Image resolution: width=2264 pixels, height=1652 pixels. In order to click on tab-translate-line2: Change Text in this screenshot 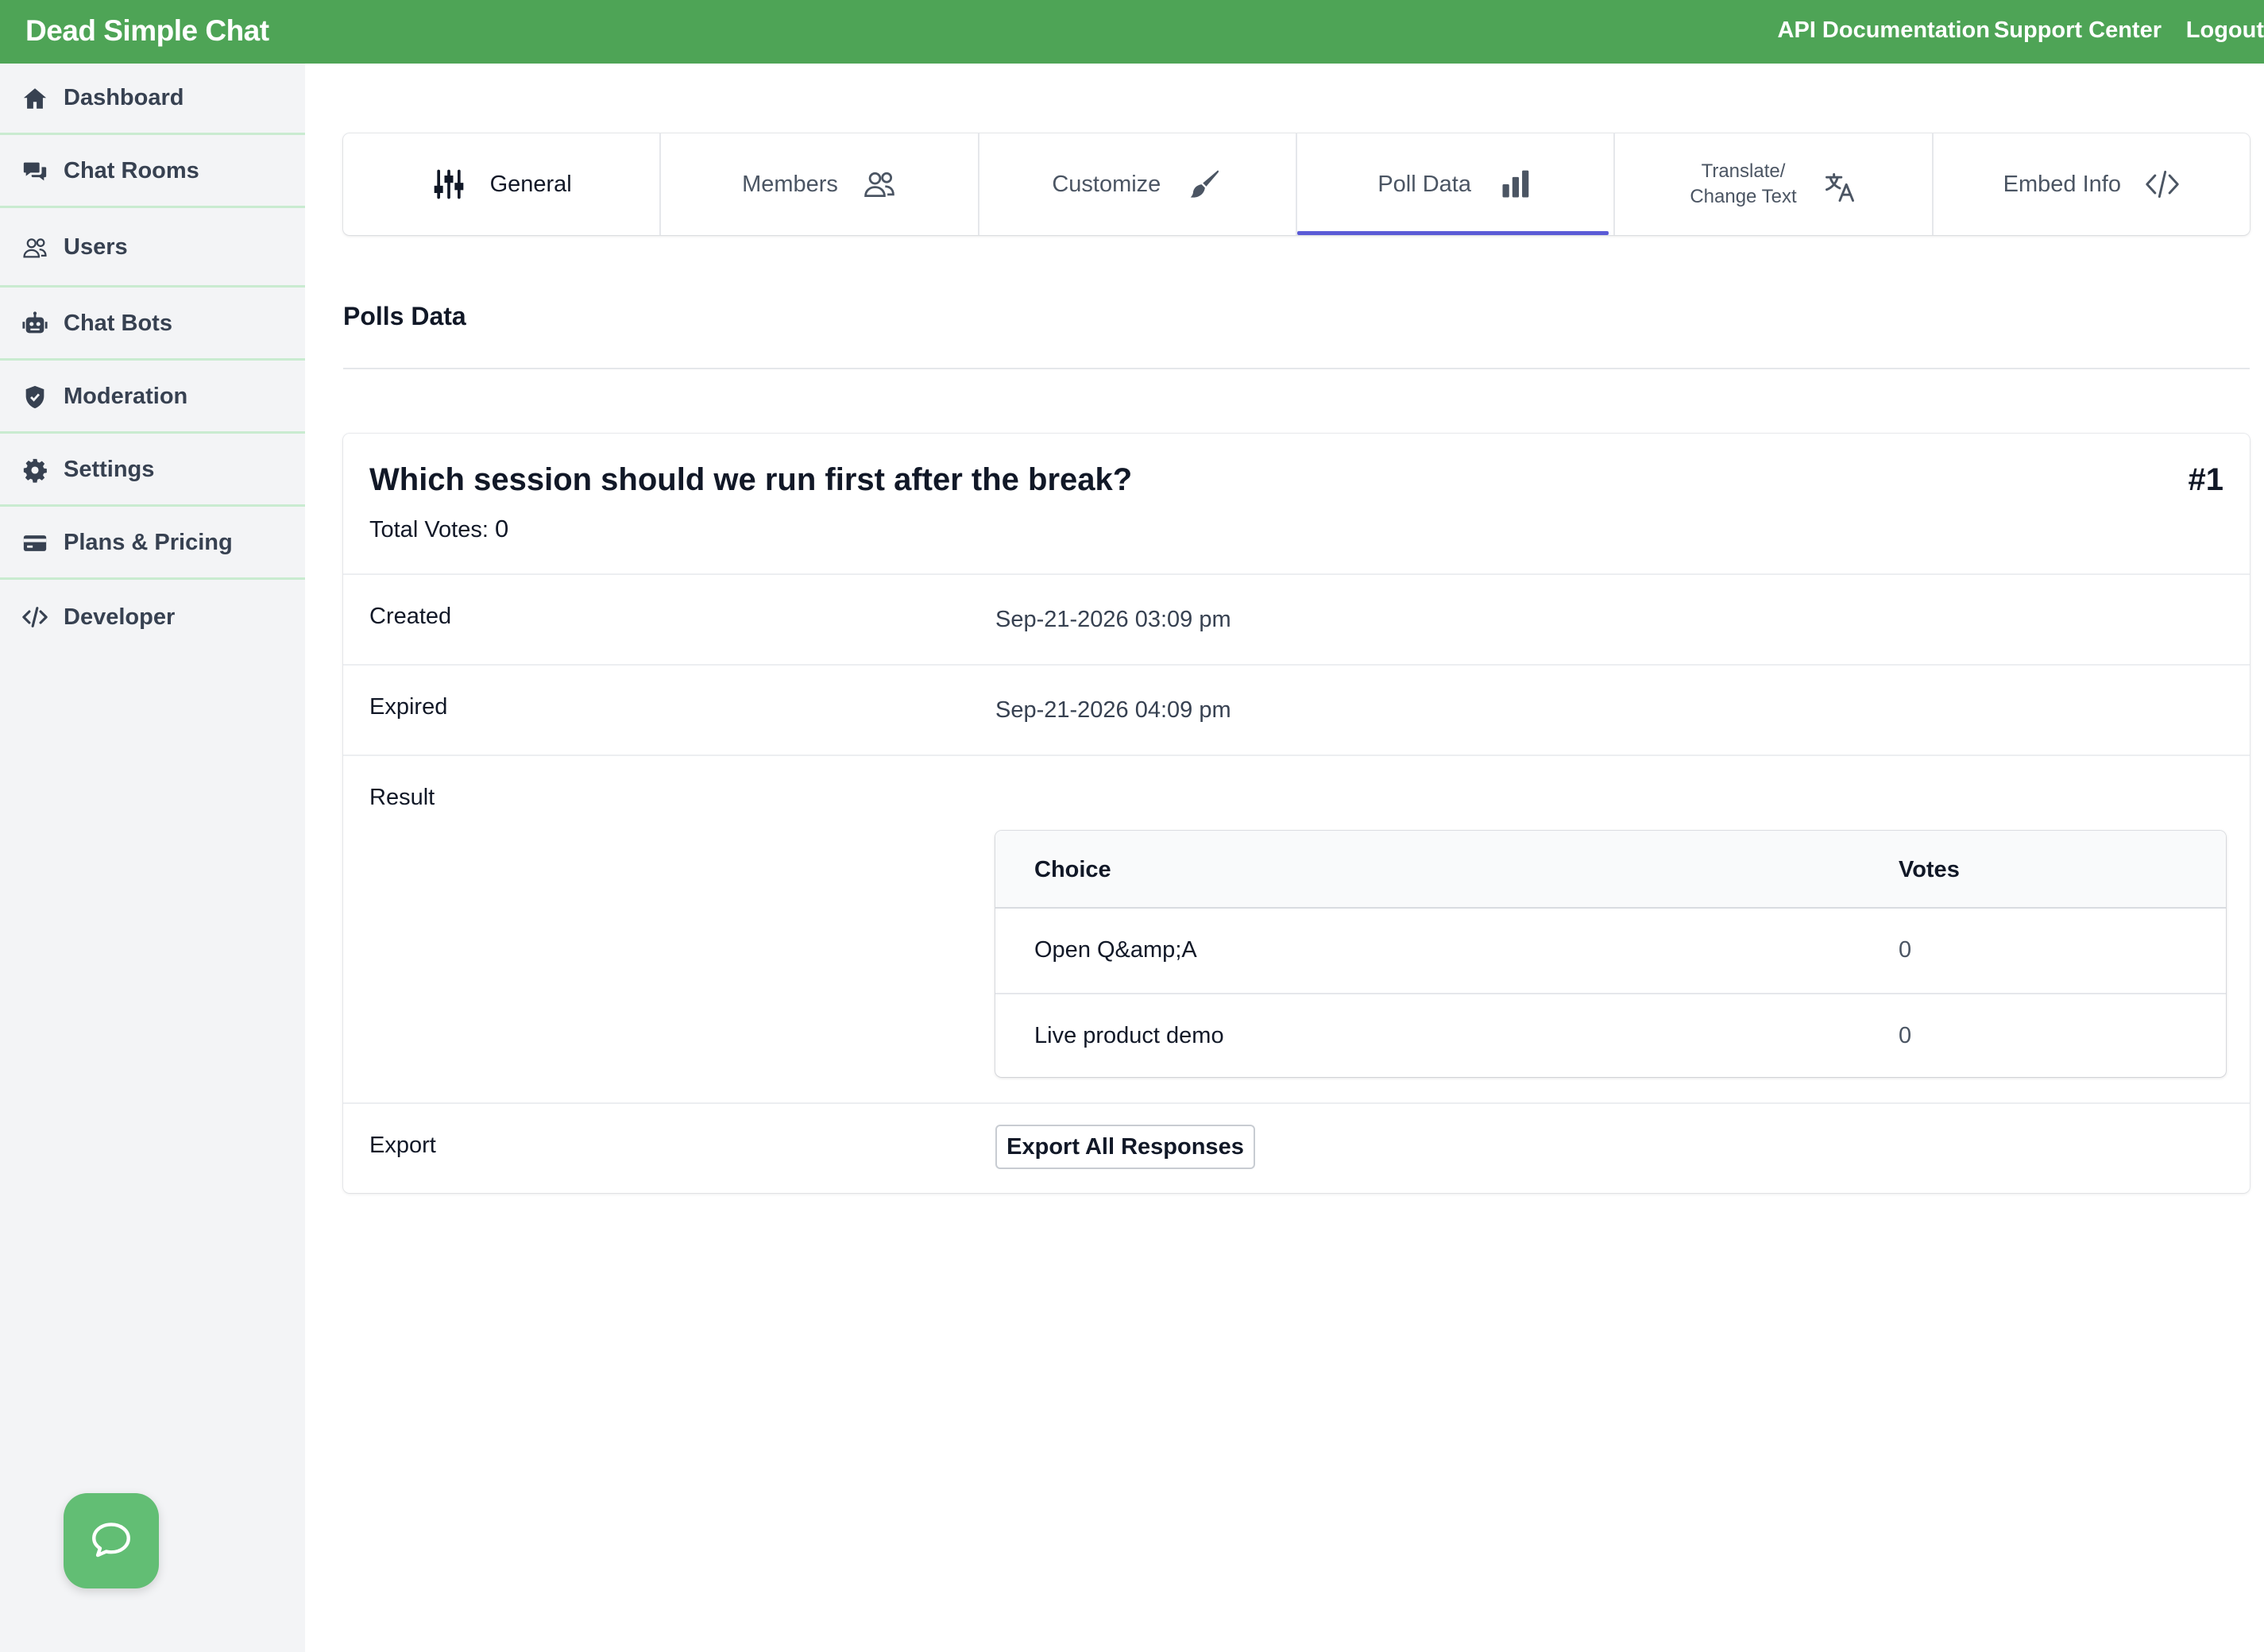, I will do `click(1744, 196)`.